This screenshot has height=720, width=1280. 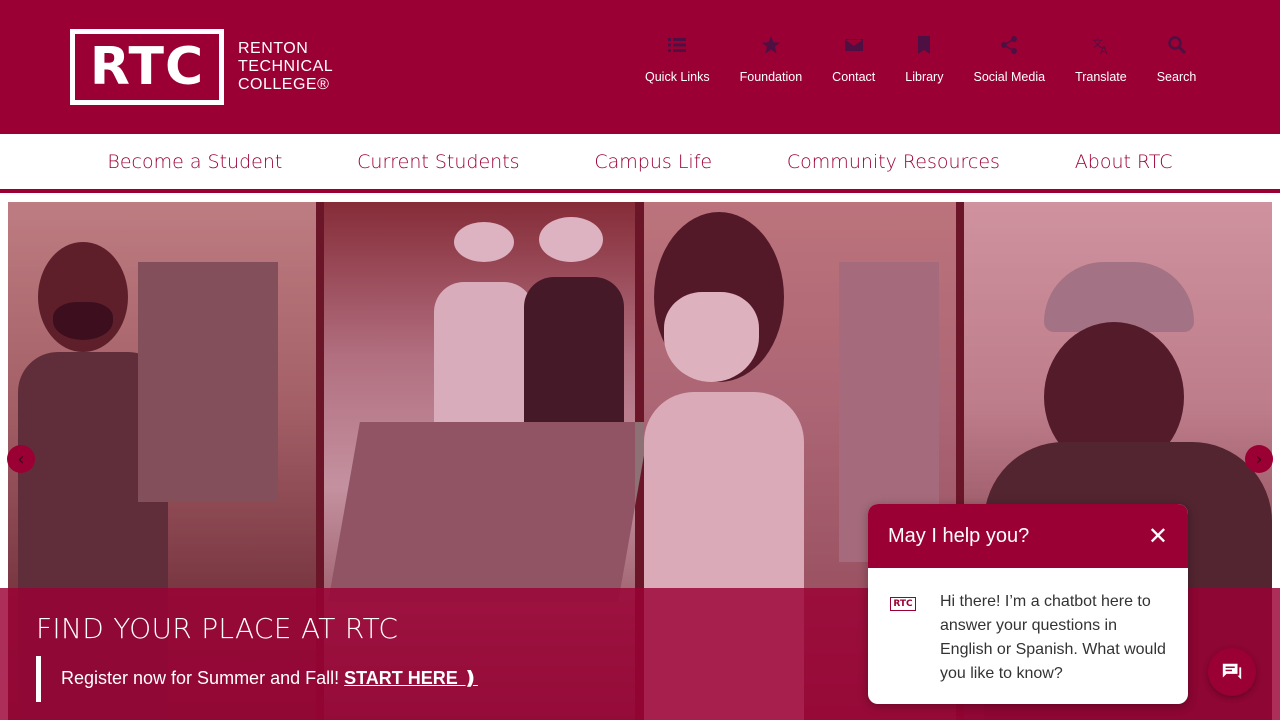 I want to click on carousel-prev-button: ‹, so click(x=21, y=459).